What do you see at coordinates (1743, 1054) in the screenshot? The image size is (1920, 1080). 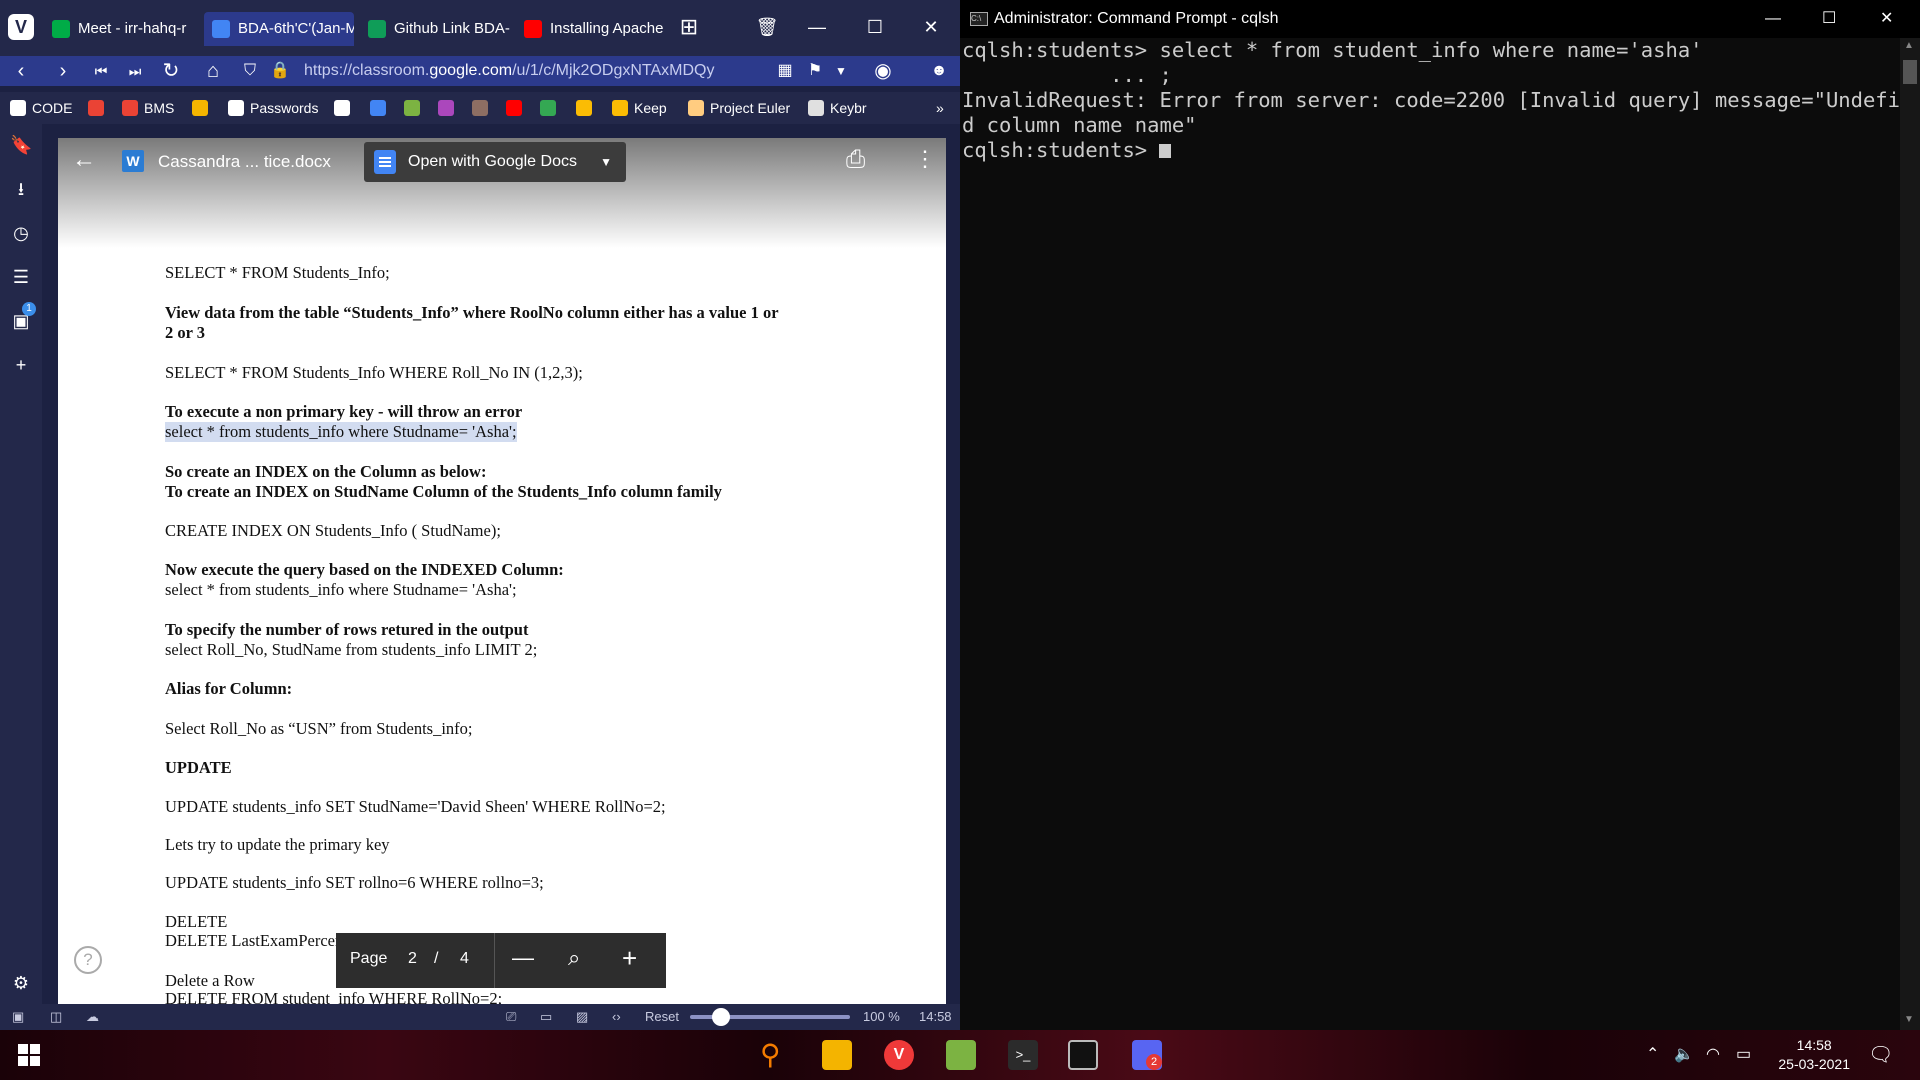 I see `battery-icon: ▭` at bounding box center [1743, 1054].